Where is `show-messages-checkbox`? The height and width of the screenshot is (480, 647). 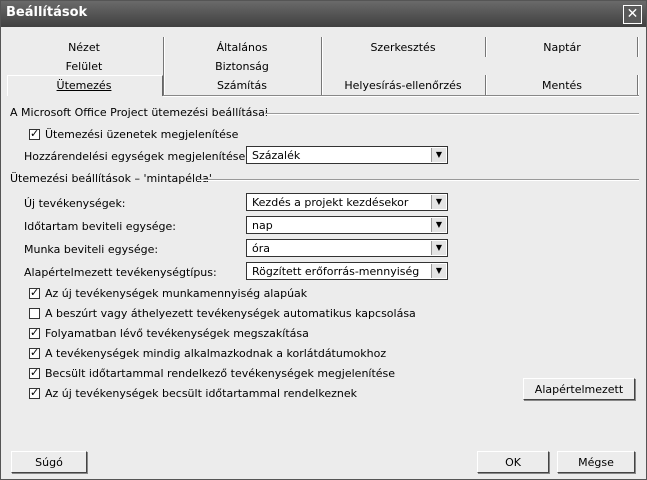
show-messages-checkbox is located at coordinates (34, 133).